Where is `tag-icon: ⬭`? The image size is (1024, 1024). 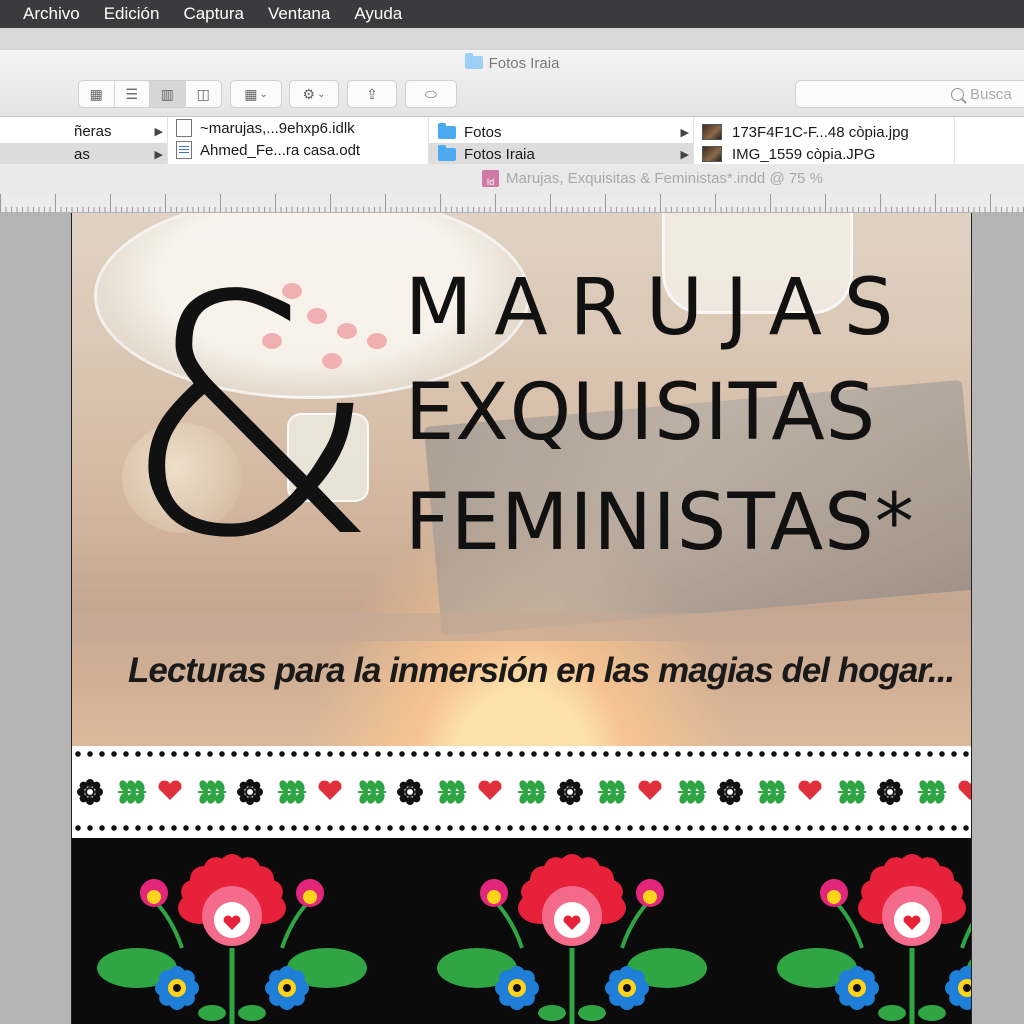
tag-icon: ⬭ is located at coordinates (431, 93).